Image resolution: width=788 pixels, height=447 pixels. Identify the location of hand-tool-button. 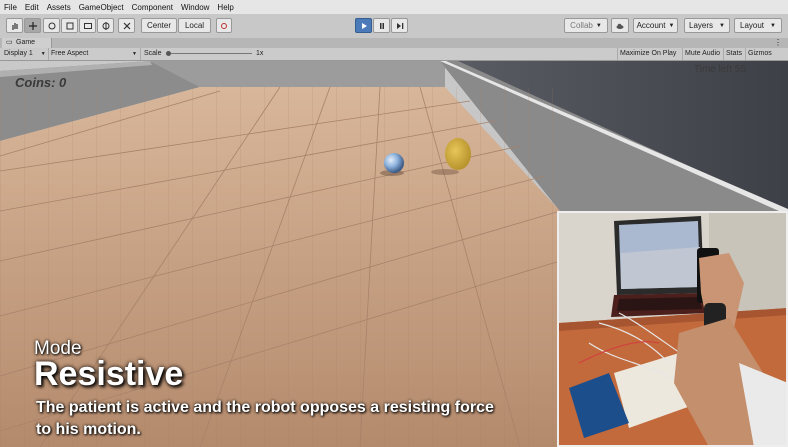
(14, 25).